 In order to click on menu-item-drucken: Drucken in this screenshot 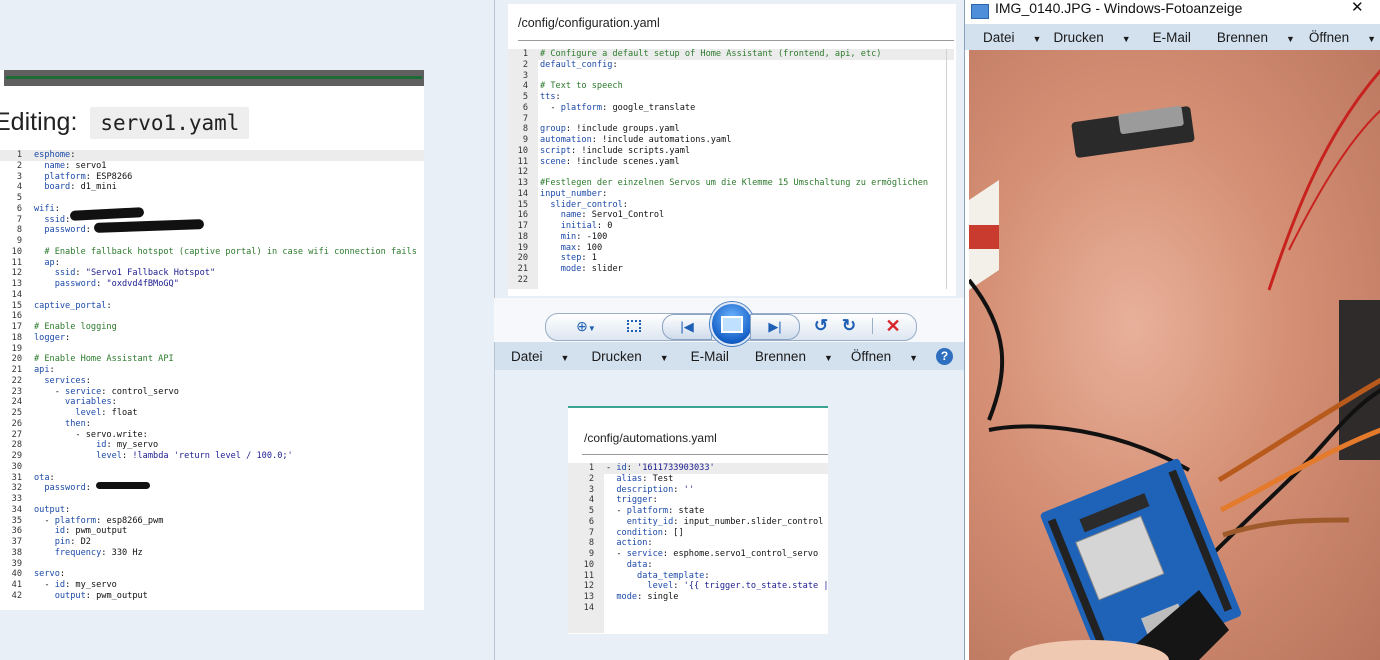, I will do `click(1078, 37)`.